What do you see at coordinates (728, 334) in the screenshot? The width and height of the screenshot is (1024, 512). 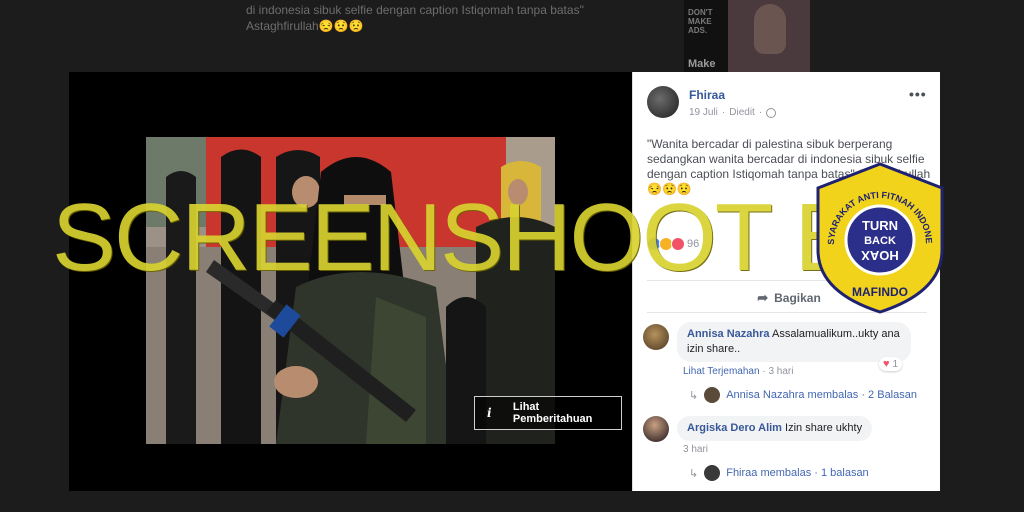 I see `comment-author: Annisa Nazahra` at bounding box center [728, 334].